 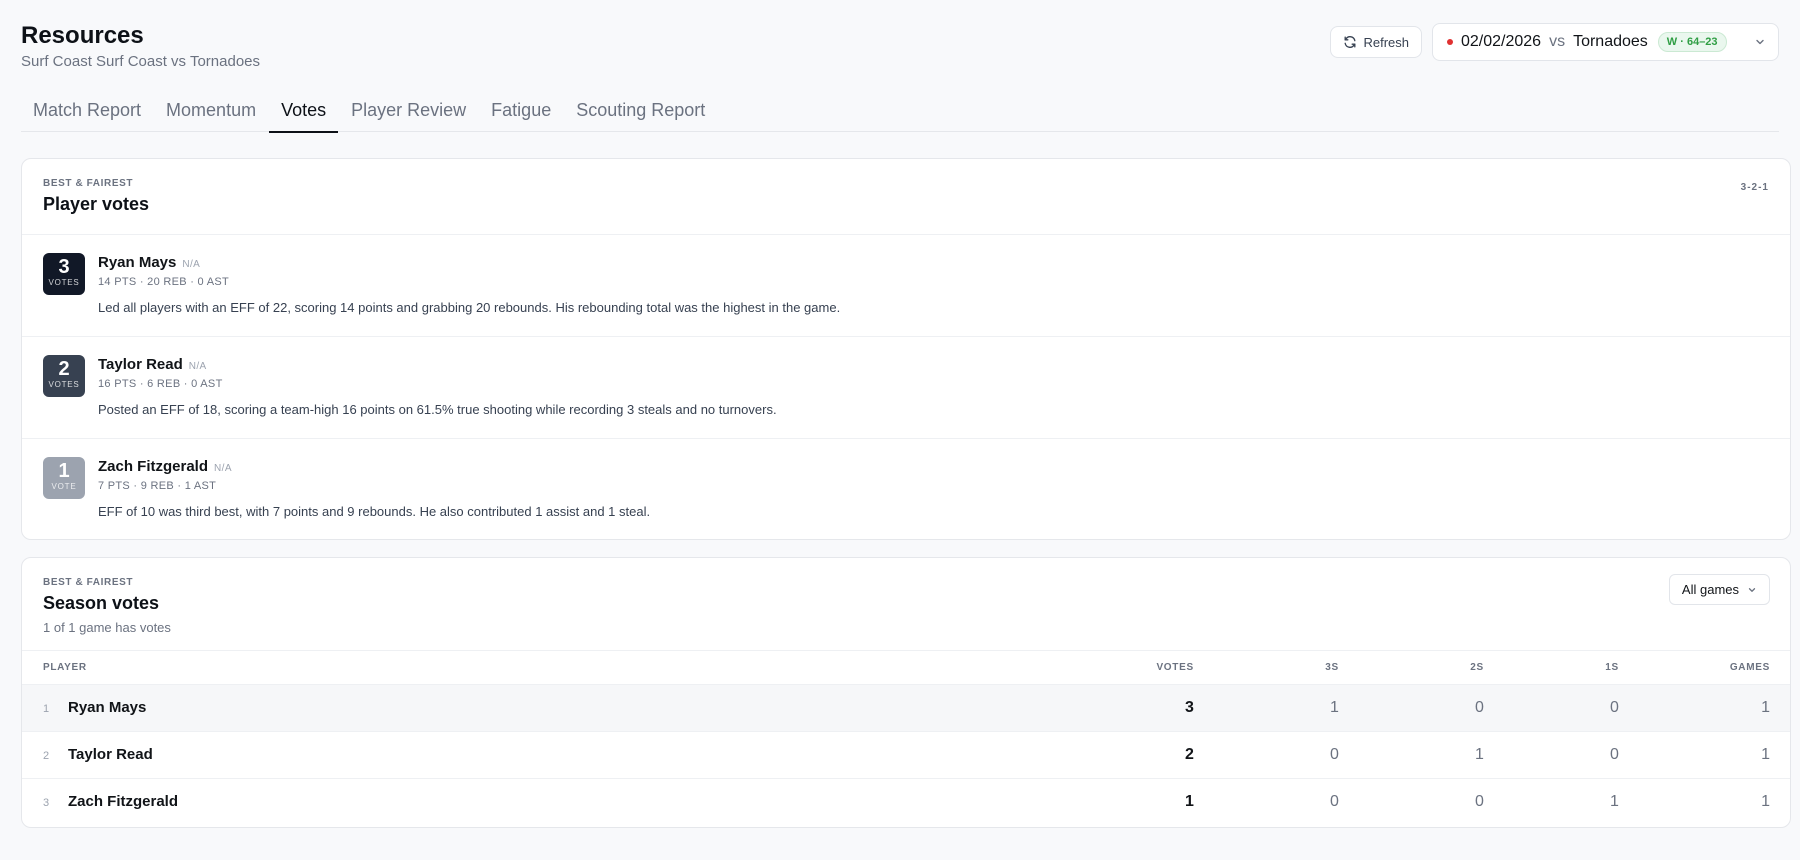 I want to click on vote-count-badge: 2 VOTES, so click(x=64, y=376).